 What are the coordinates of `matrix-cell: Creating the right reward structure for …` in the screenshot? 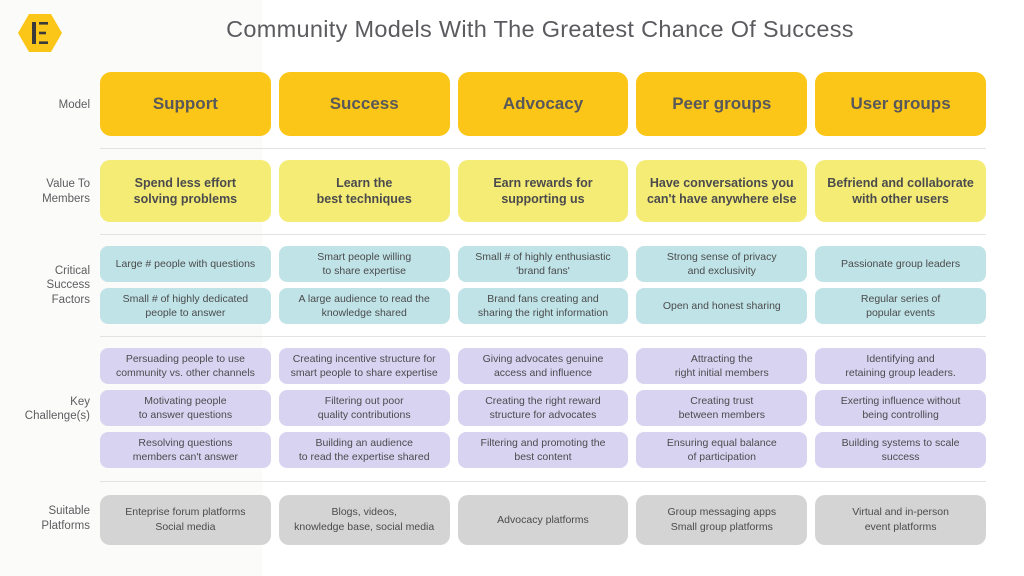 It's located at (543, 408).